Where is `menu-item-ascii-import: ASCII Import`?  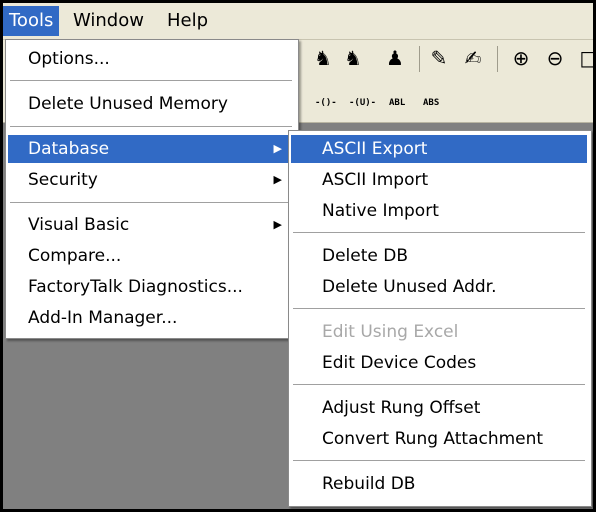 menu-item-ascii-import: ASCII Import is located at coordinates (439, 180).